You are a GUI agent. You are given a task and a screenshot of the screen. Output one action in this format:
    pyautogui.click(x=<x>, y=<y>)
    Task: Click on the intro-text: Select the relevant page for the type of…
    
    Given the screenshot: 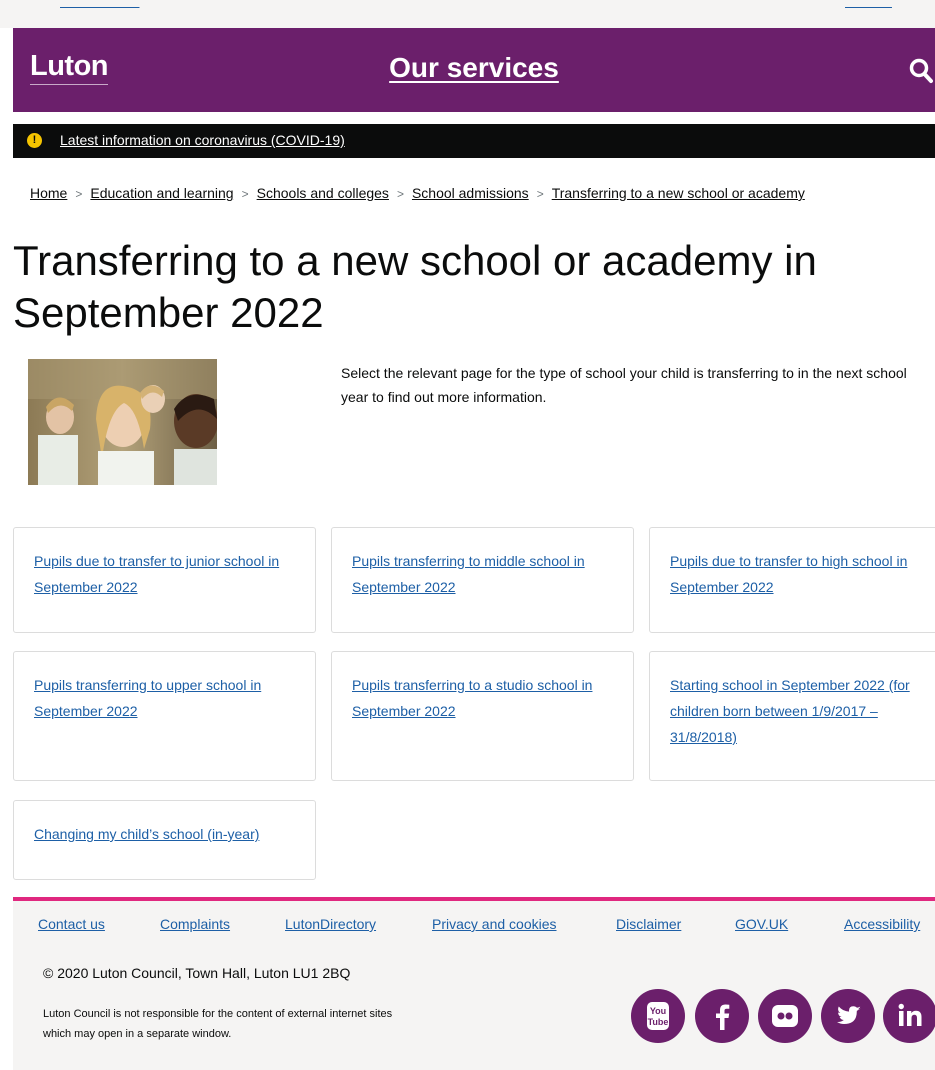 What is the action you would take?
    pyautogui.click(x=624, y=385)
    